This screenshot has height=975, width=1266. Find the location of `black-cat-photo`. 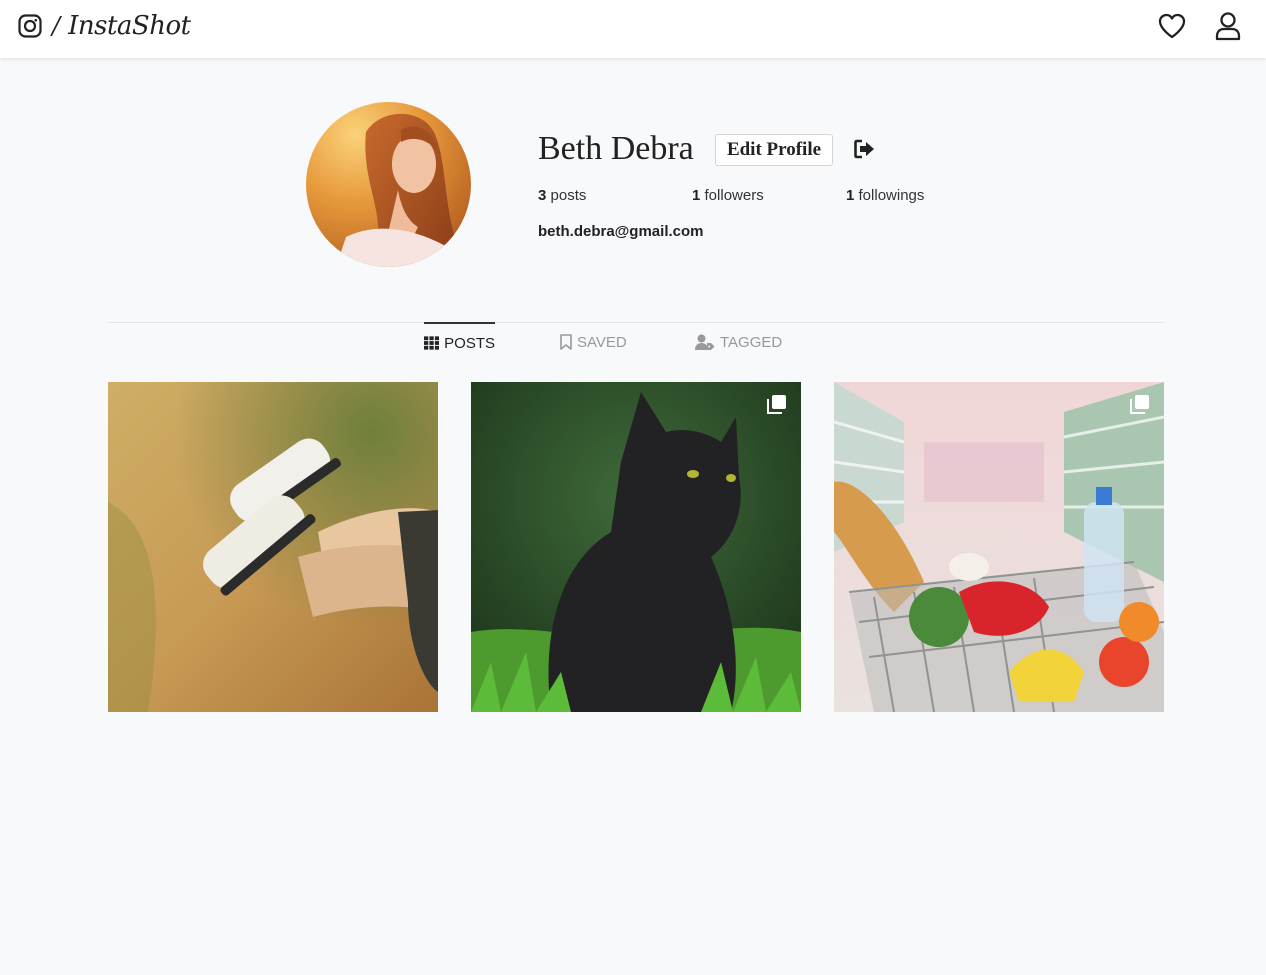

black-cat-photo is located at coordinates (636, 547).